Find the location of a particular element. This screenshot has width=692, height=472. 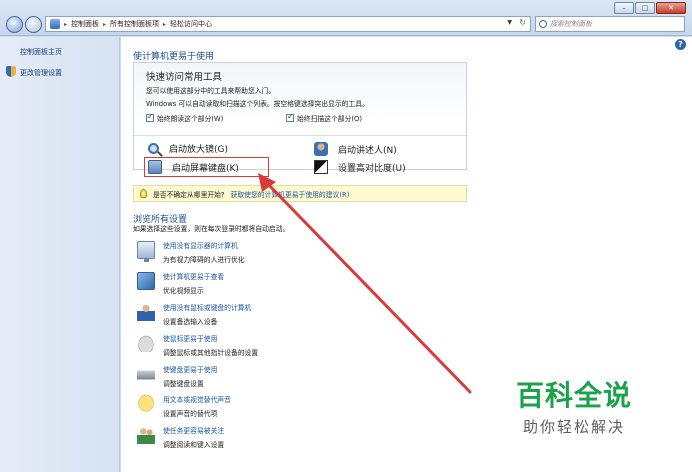

no-mouse-keyboard-link: 使用没有鼠标或键盘的计算机 is located at coordinates (207, 307).